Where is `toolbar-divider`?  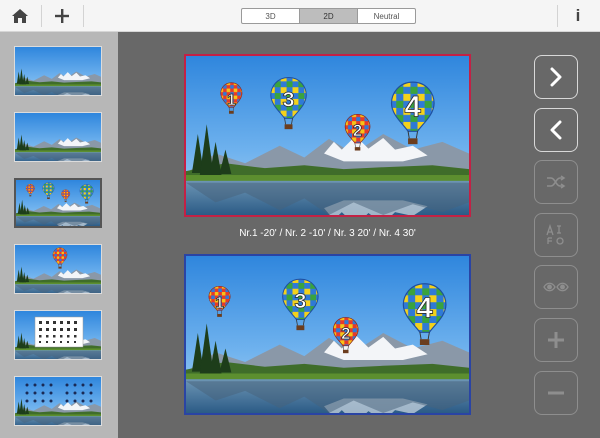
toolbar-divider is located at coordinates (83, 16).